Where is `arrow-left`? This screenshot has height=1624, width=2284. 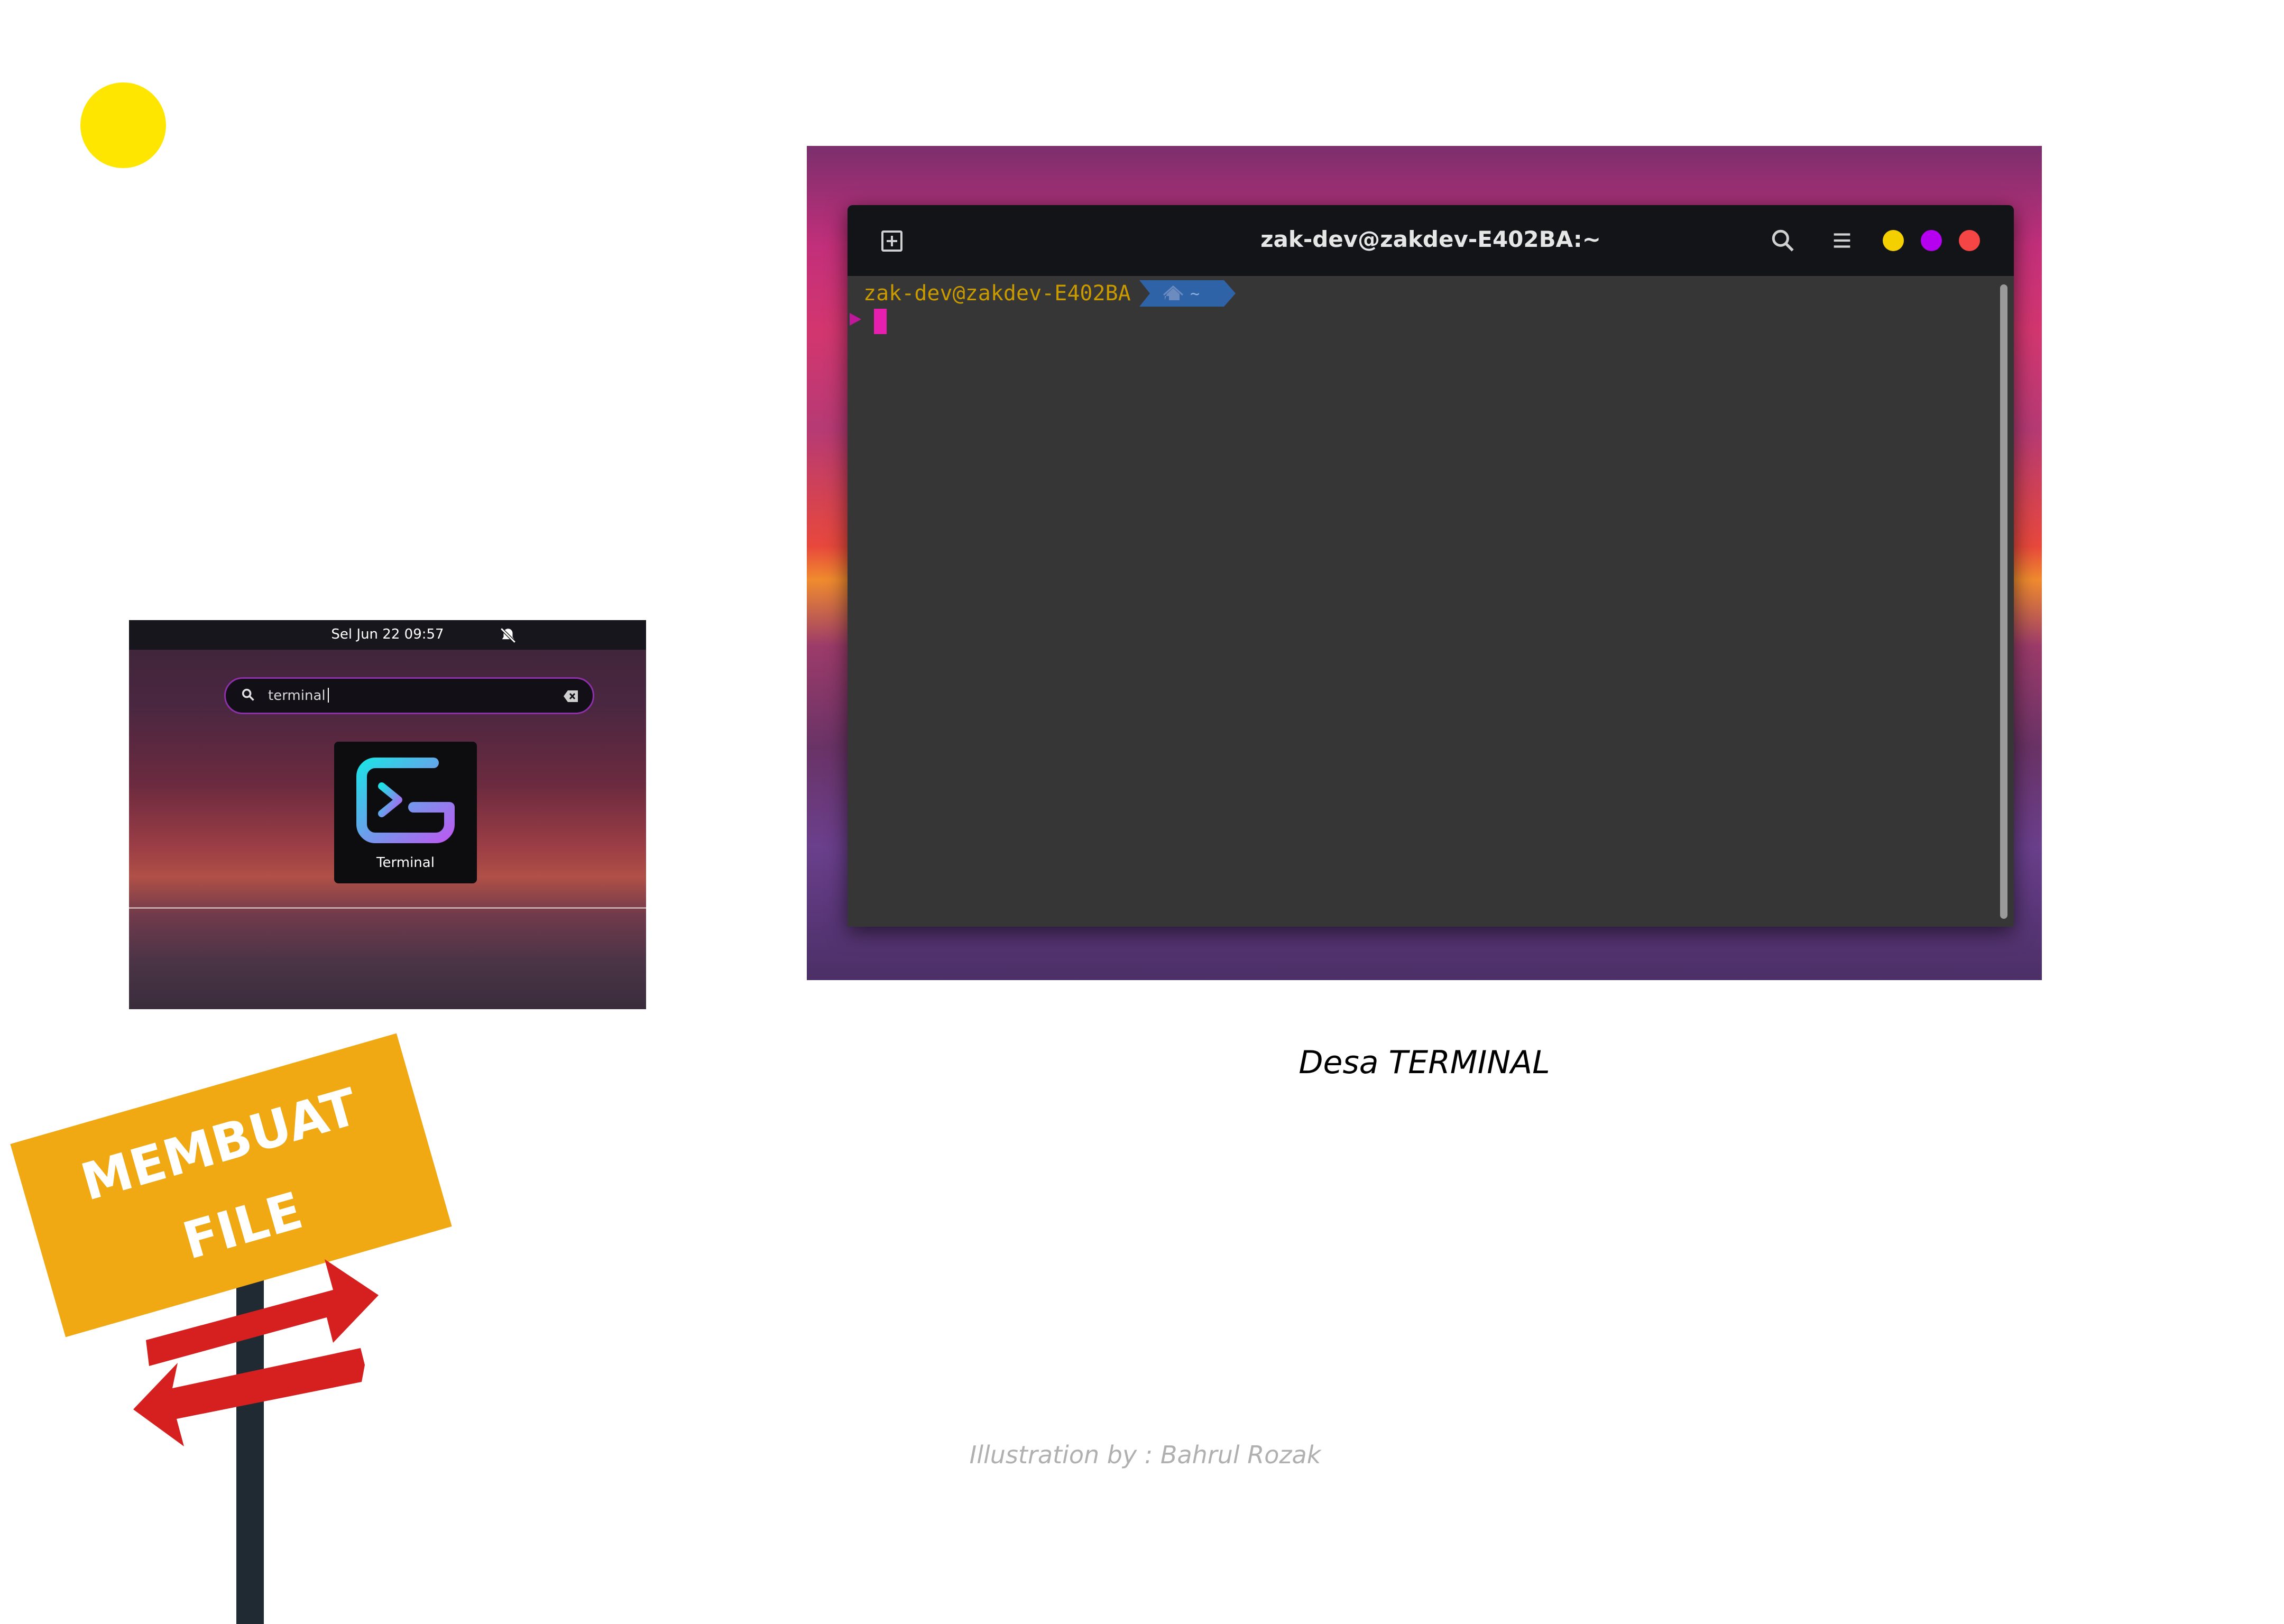
arrow-left is located at coordinates (249, 1397).